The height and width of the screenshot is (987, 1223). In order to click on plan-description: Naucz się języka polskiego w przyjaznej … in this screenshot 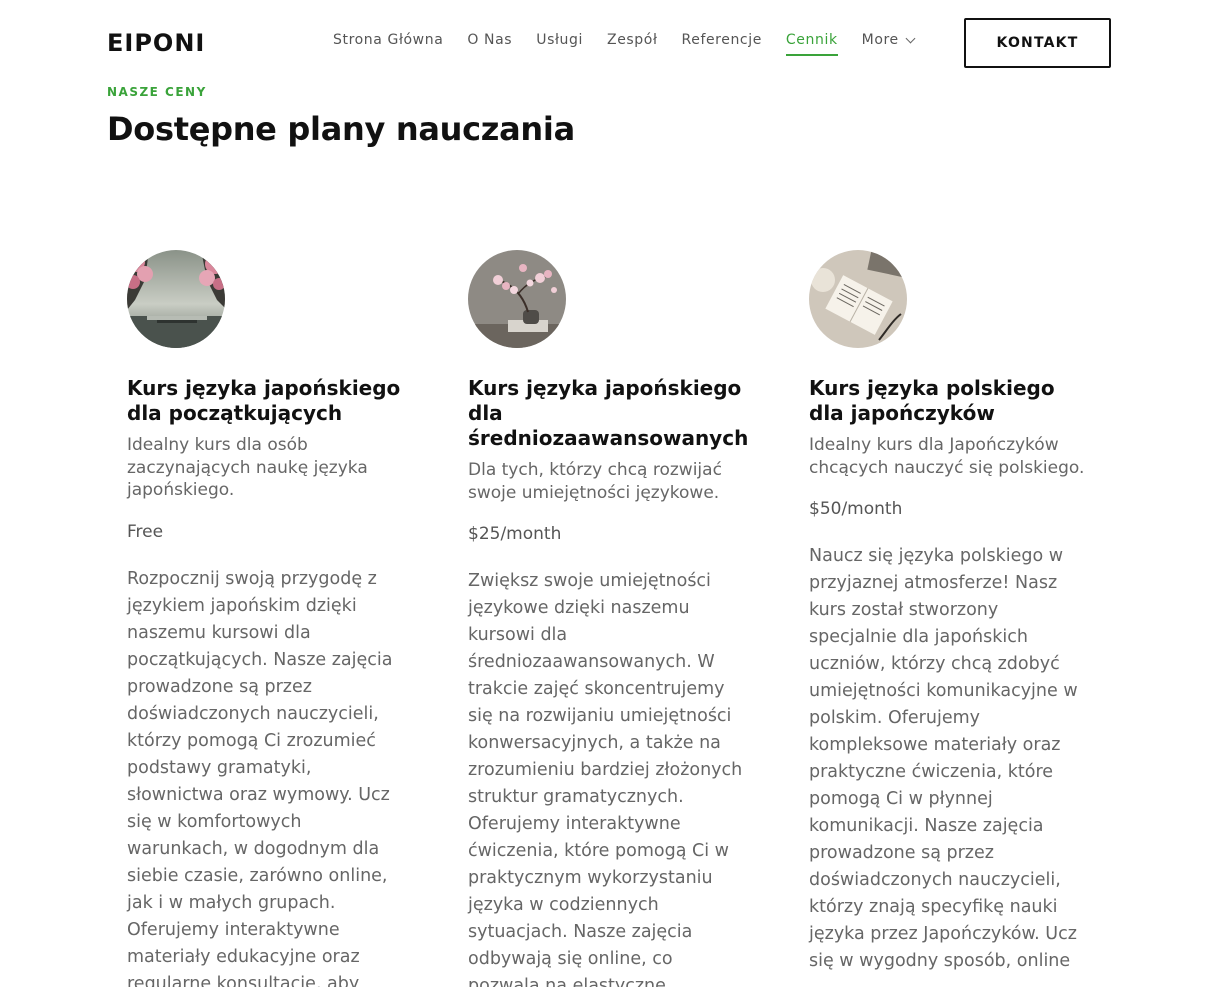, I will do `click(943, 758)`.